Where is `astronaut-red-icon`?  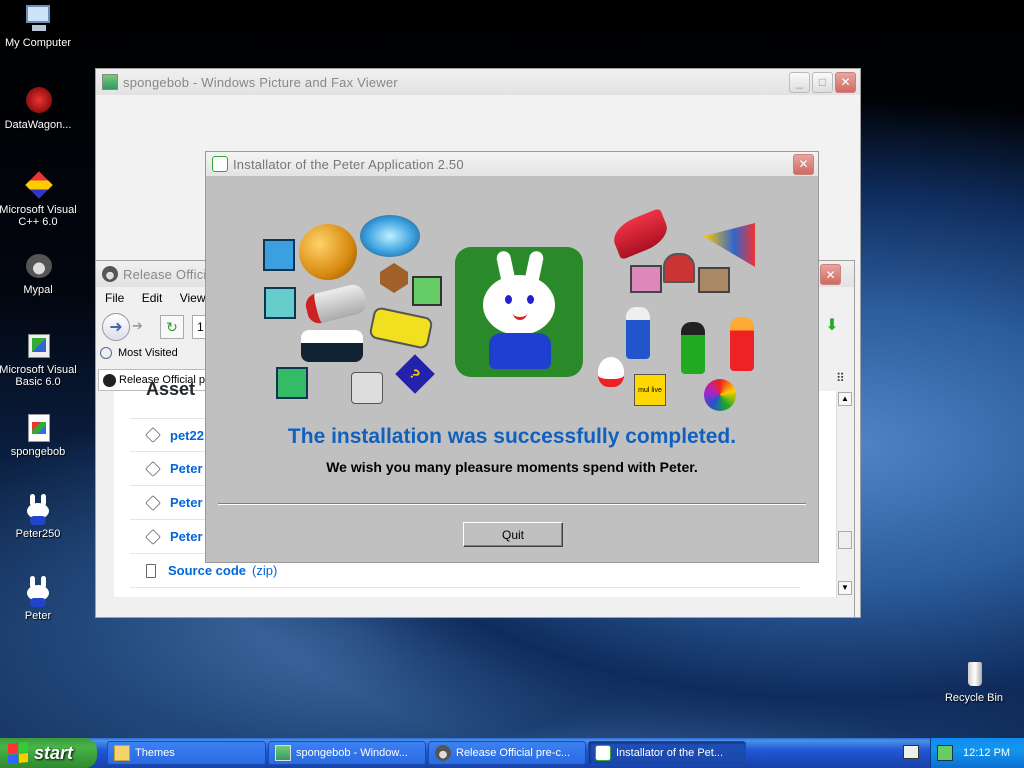
astronaut-red-icon is located at coordinates (742, 344).